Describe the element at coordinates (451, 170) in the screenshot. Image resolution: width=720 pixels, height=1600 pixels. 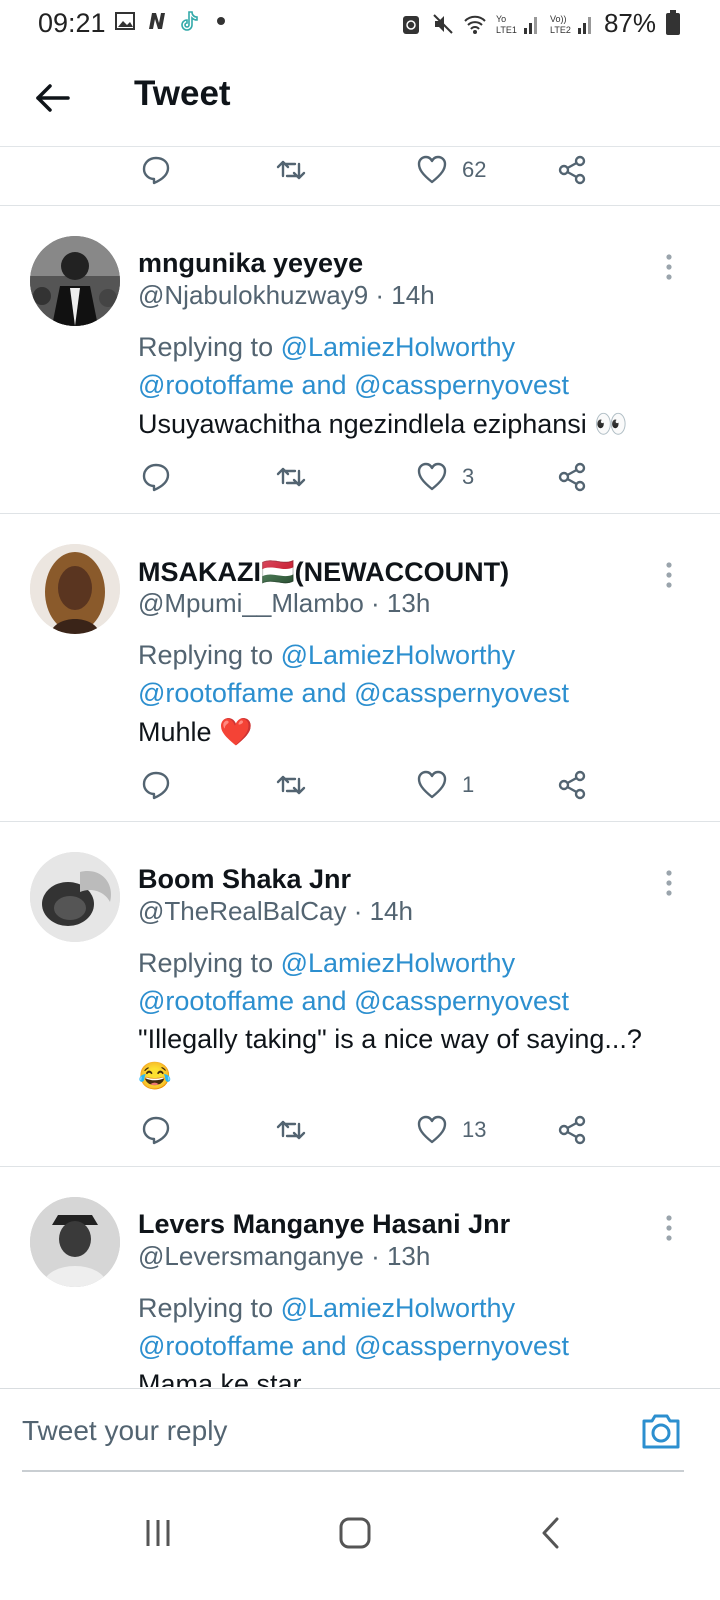
I see `like-button: 62` at that location.